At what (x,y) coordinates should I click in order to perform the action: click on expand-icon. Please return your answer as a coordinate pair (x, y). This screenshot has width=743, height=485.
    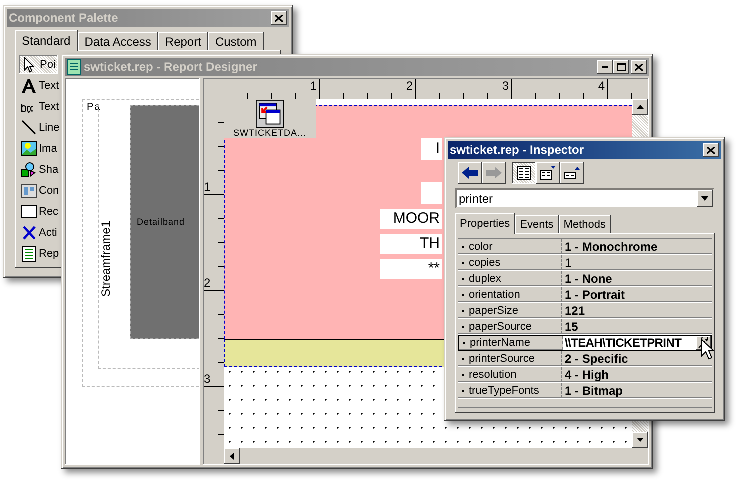
    Looking at the image, I should click on (548, 173).